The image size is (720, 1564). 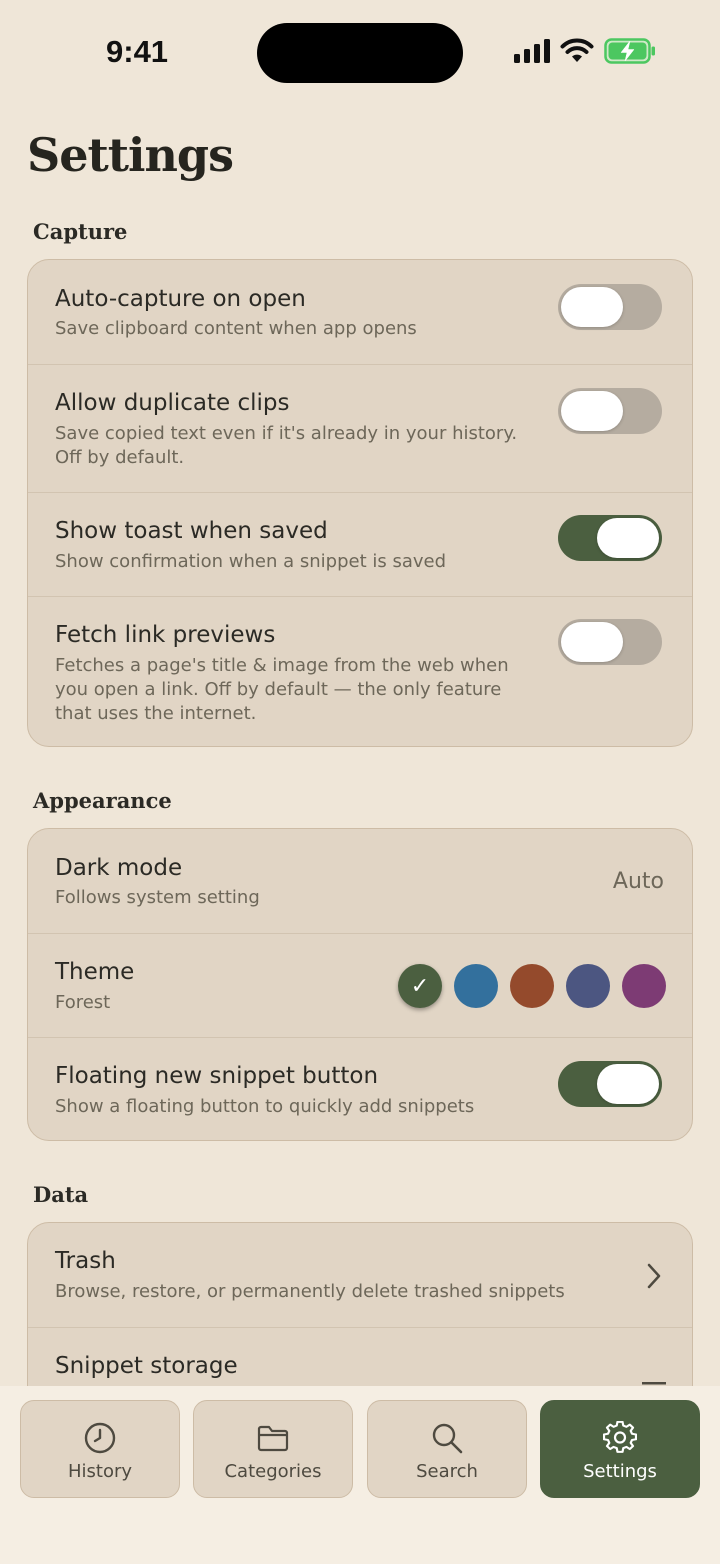 I want to click on tab-label: Settings, so click(x=620, y=1471).